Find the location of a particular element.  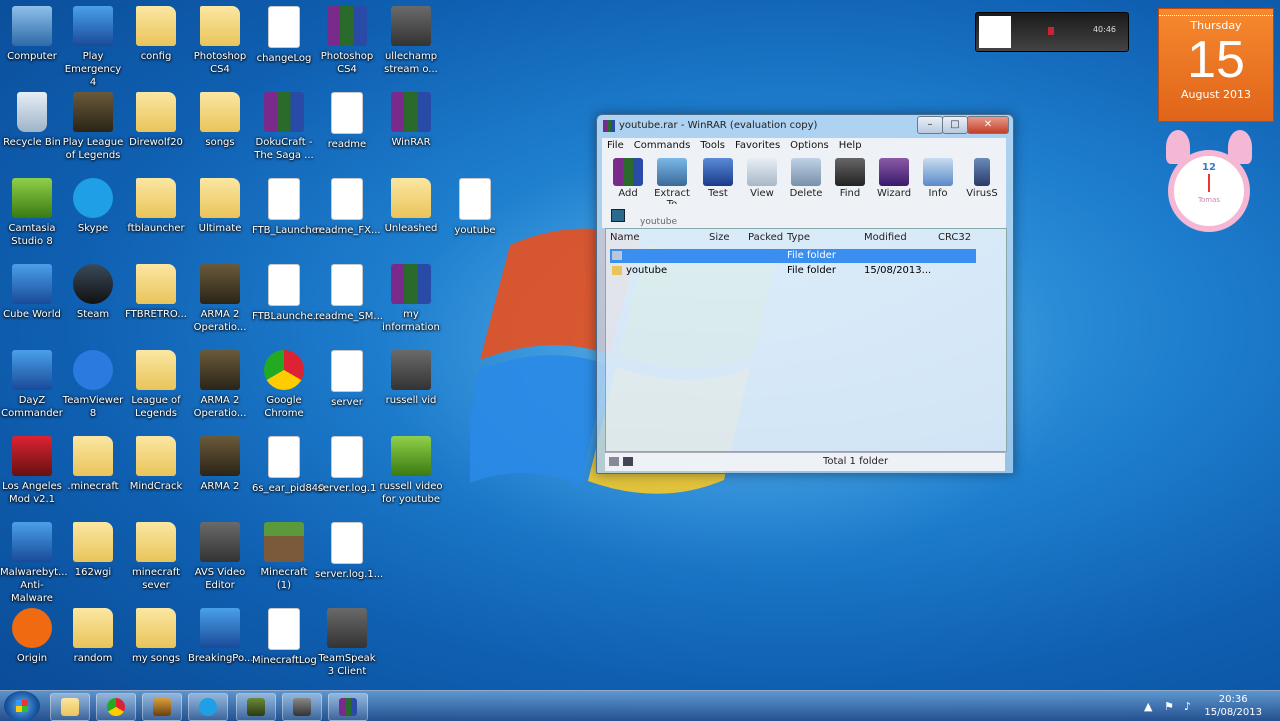

desktop-icon: MinecraftLog is located at coordinates (284, 637).